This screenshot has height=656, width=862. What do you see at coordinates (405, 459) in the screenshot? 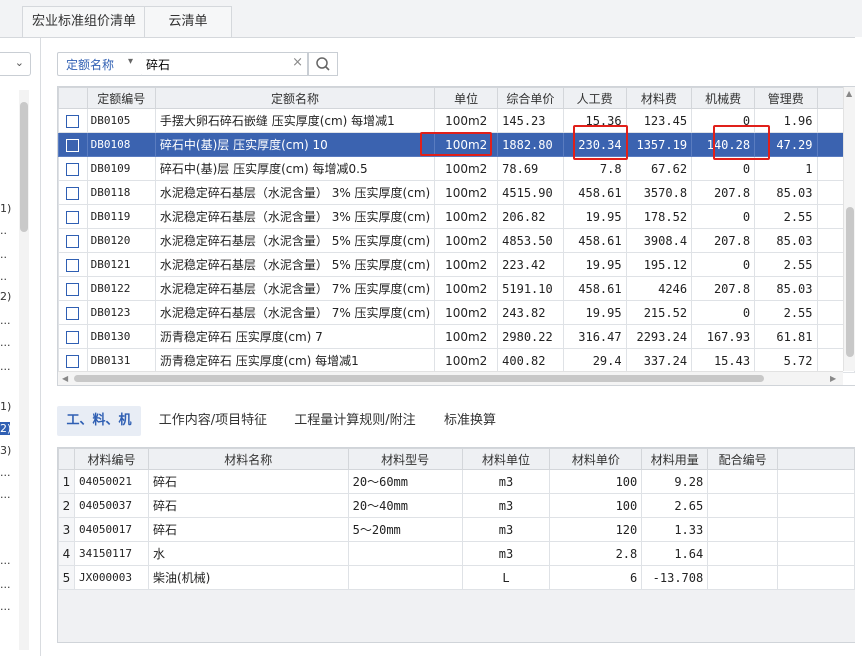
I see `header-material-model: 材料型号` at bounding box center [405, 459].